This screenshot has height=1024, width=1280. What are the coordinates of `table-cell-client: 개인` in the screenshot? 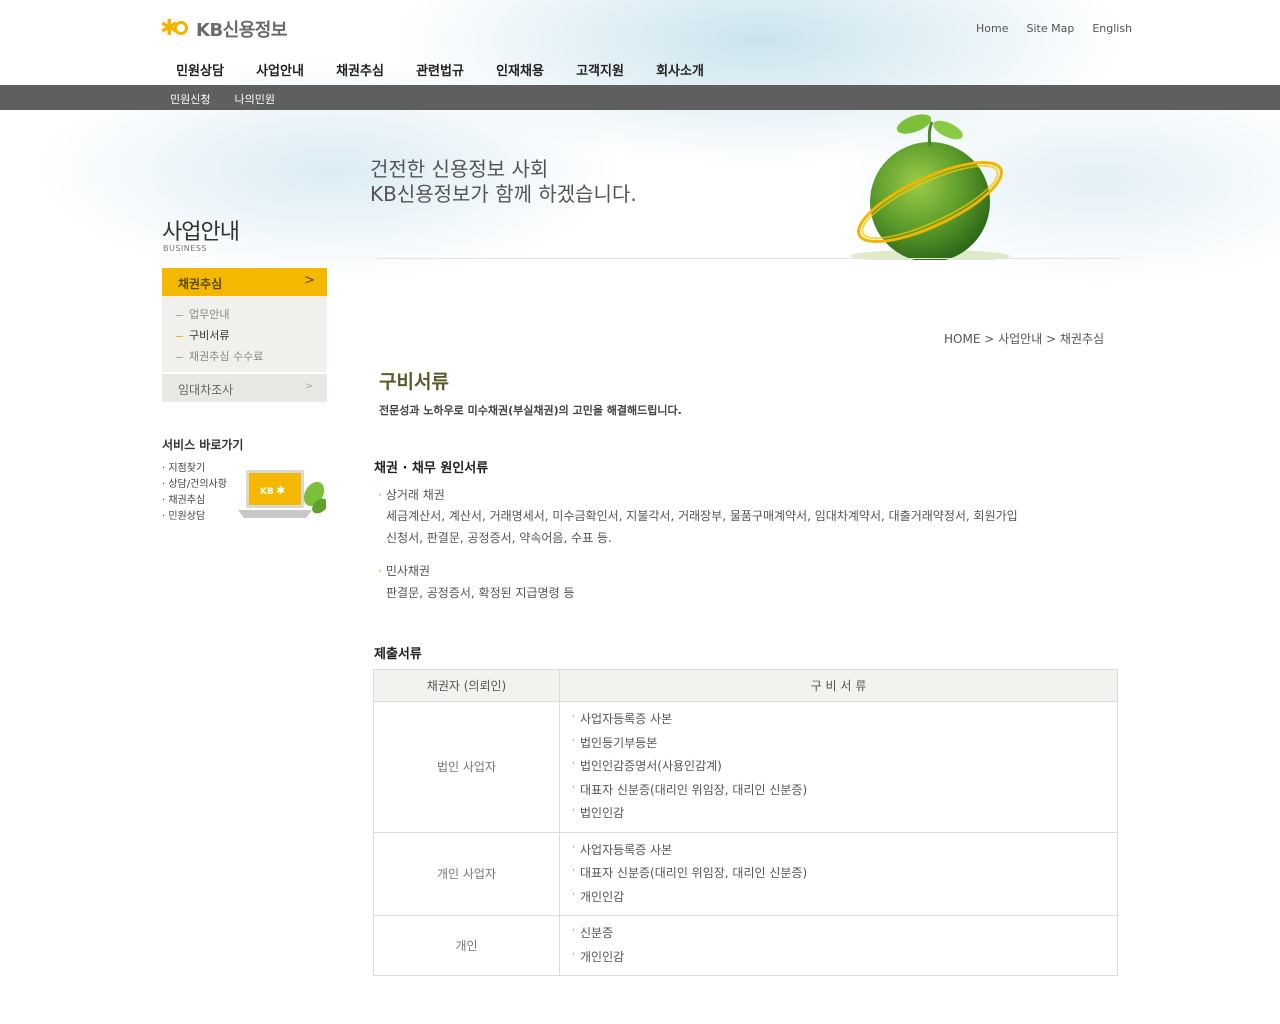 It's located at (466, 945).